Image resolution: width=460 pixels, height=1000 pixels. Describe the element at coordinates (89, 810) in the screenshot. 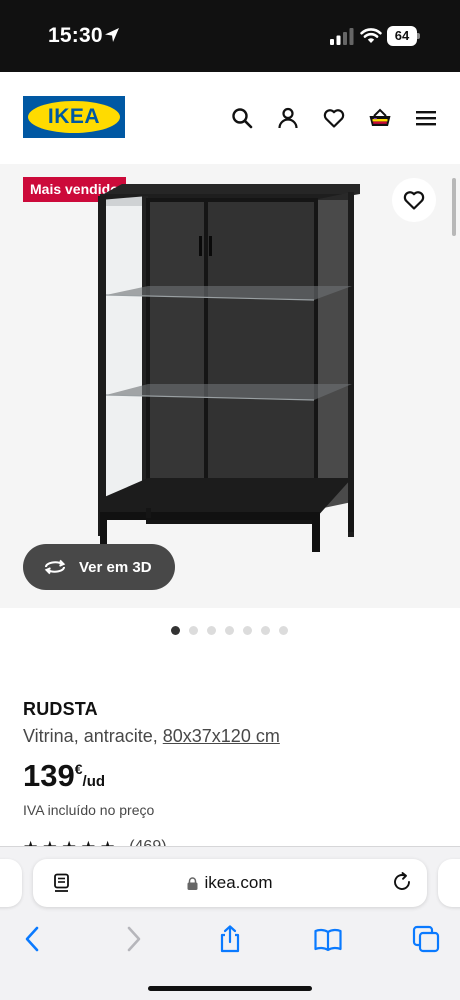

I see `vat-note: IVA incluído no preço` at that location.